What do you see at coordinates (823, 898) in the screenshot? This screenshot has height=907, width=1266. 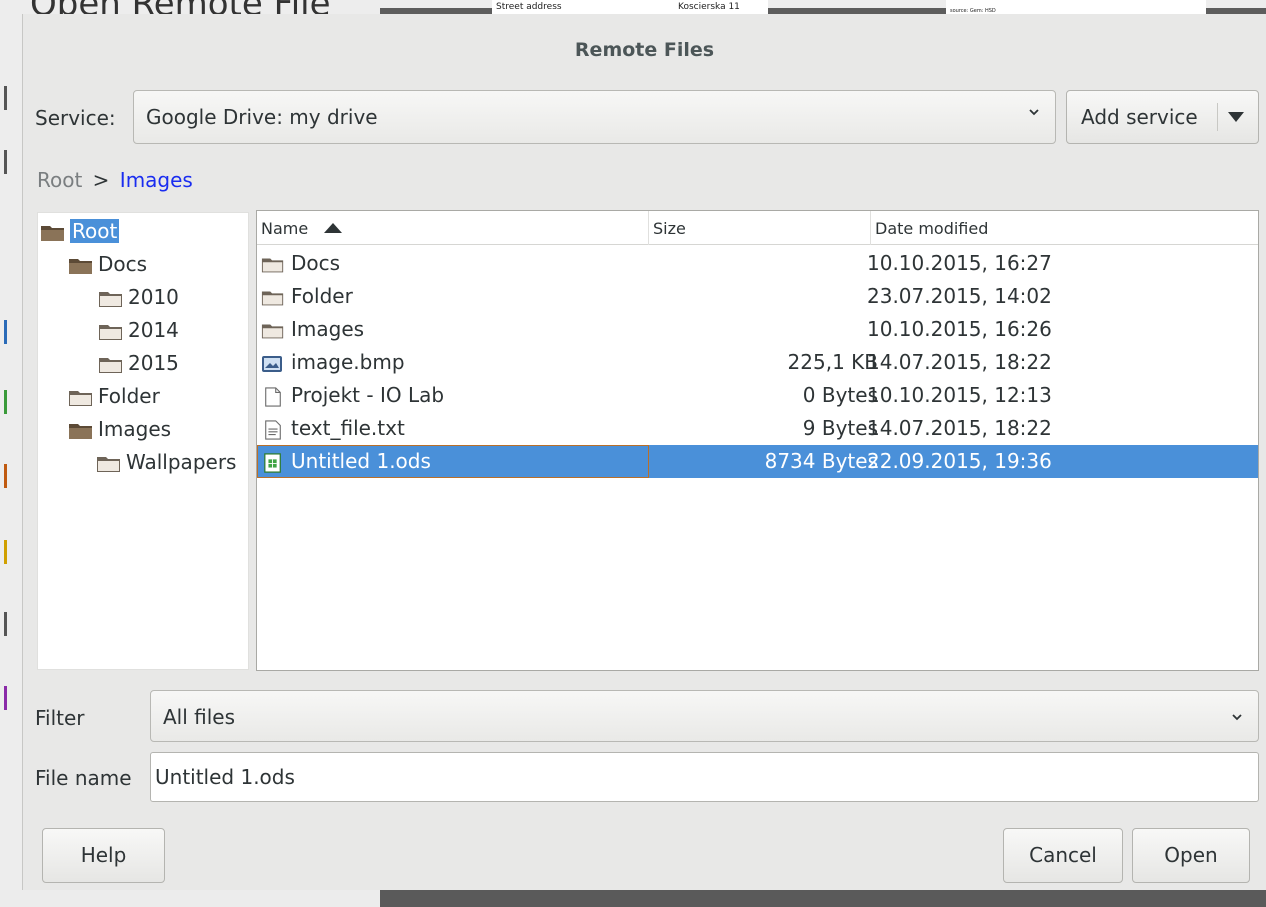 I see `background-dark-block` at bounding box center [823, 898].